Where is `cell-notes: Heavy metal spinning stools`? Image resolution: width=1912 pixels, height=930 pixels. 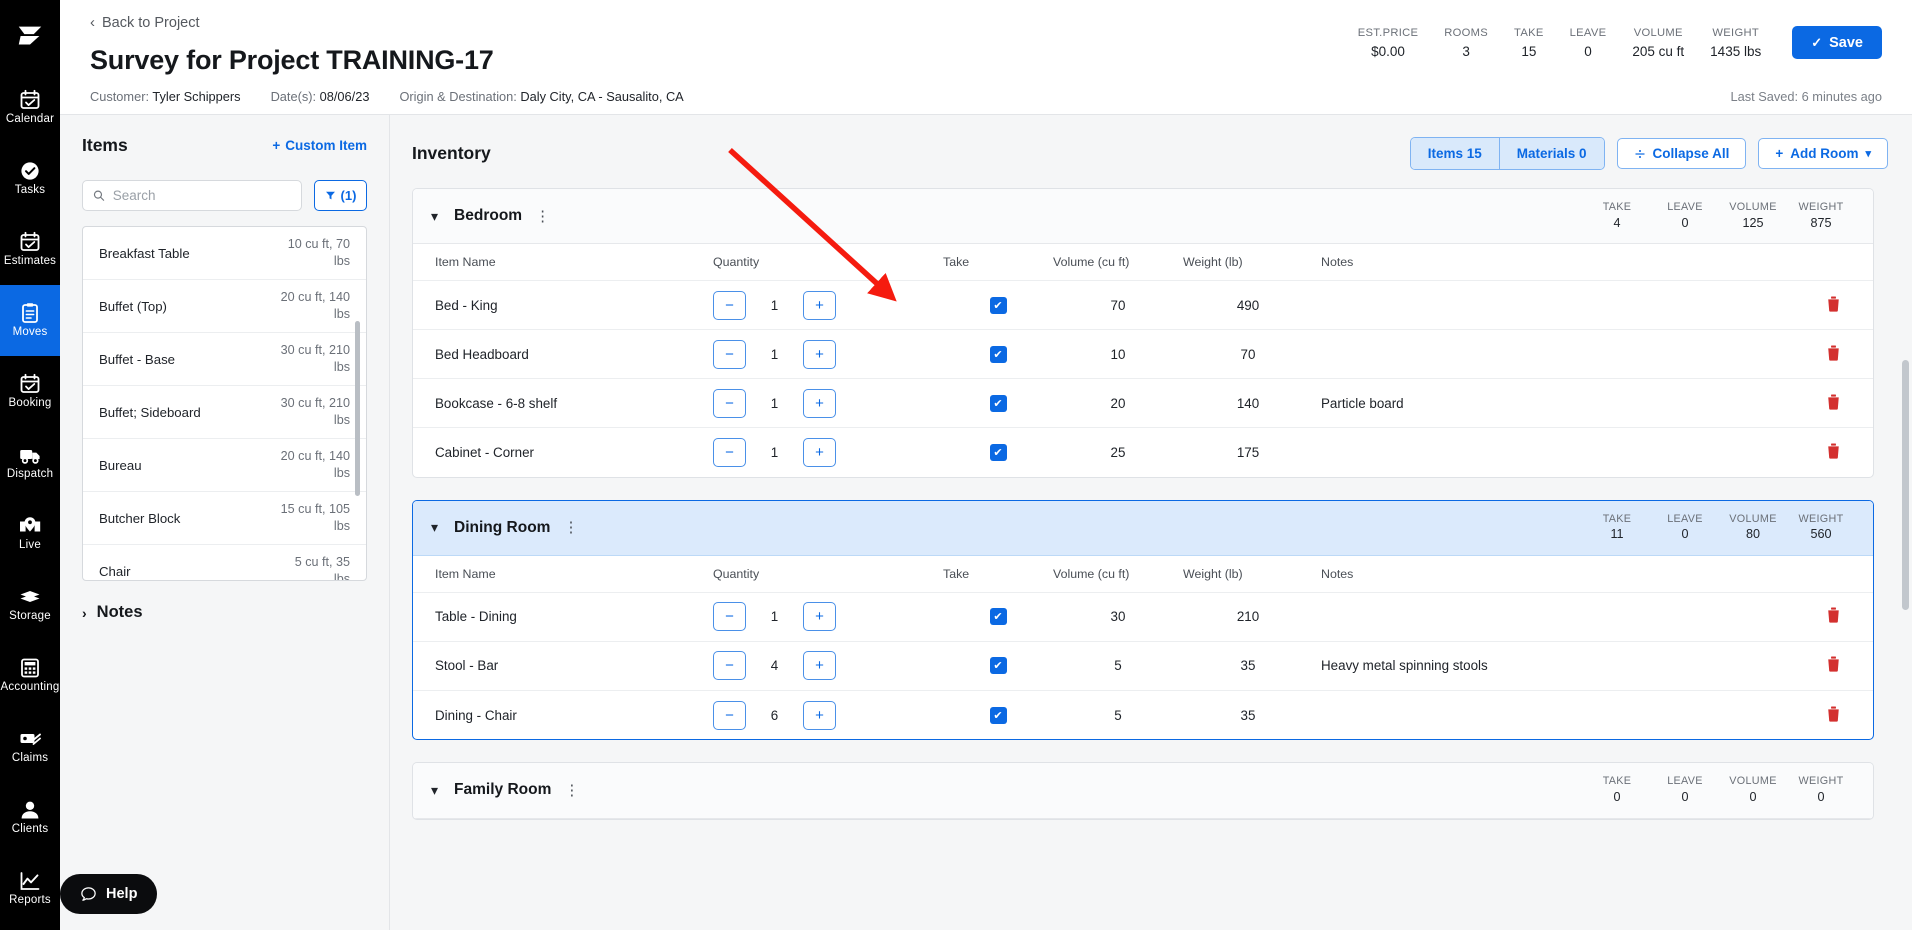 cell-notes: Heavy metal spinning stools is located at coordinates (1553, 666).